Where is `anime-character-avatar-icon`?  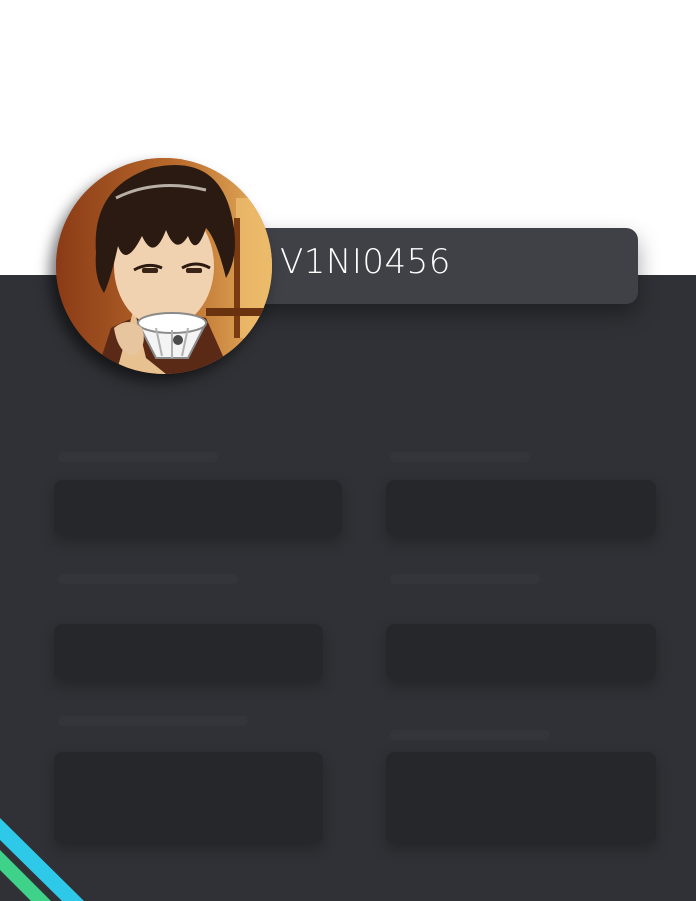 anime-character-avatar-icon is located at coordinates (164, 266).